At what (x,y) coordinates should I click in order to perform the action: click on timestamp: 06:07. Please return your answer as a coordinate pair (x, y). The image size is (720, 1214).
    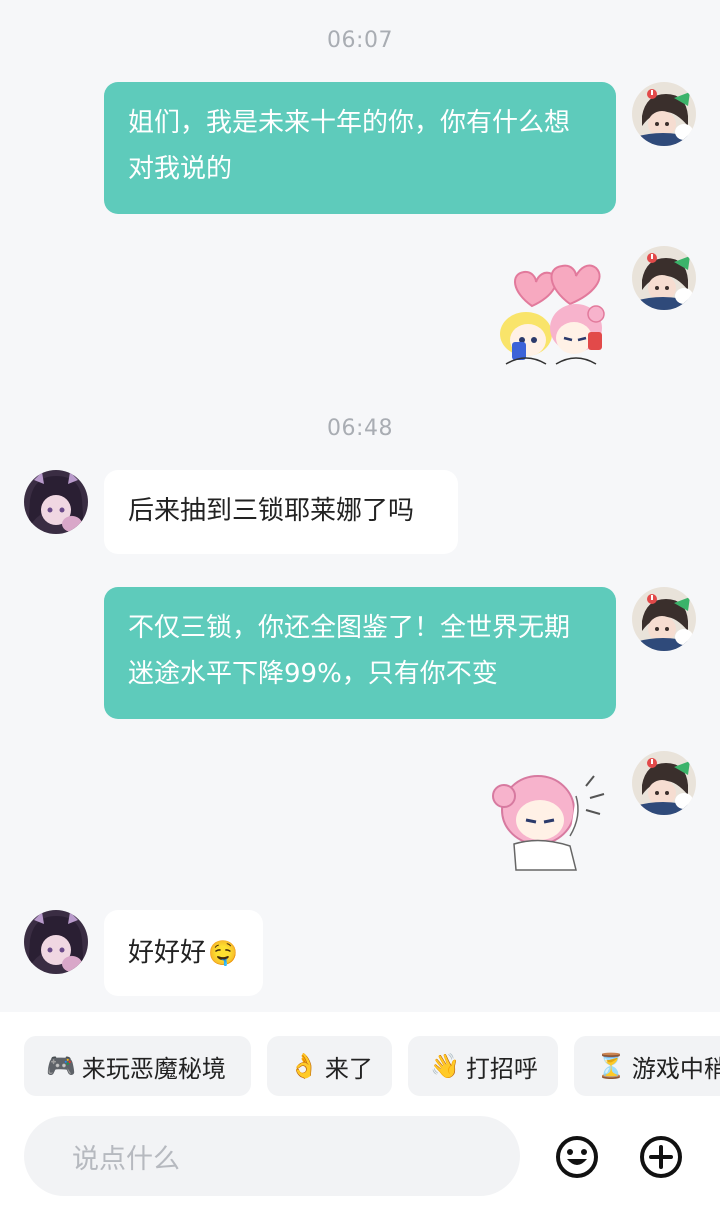
    Looking at the image, I should click on (360, 40).